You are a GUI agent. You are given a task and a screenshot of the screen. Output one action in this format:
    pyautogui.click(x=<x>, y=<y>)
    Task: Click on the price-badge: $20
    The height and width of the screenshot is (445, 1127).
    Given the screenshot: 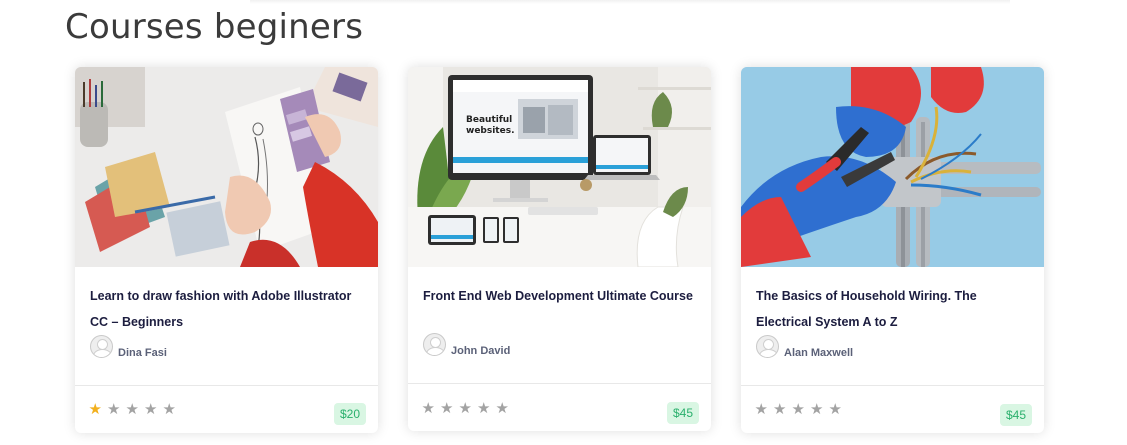 What is the action you would take?
    pyautogui.click(x=349, y=414)
    